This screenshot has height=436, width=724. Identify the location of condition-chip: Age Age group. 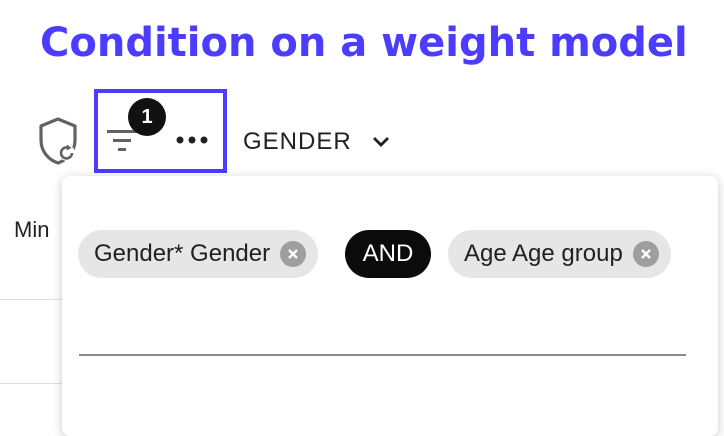
(559, 254).